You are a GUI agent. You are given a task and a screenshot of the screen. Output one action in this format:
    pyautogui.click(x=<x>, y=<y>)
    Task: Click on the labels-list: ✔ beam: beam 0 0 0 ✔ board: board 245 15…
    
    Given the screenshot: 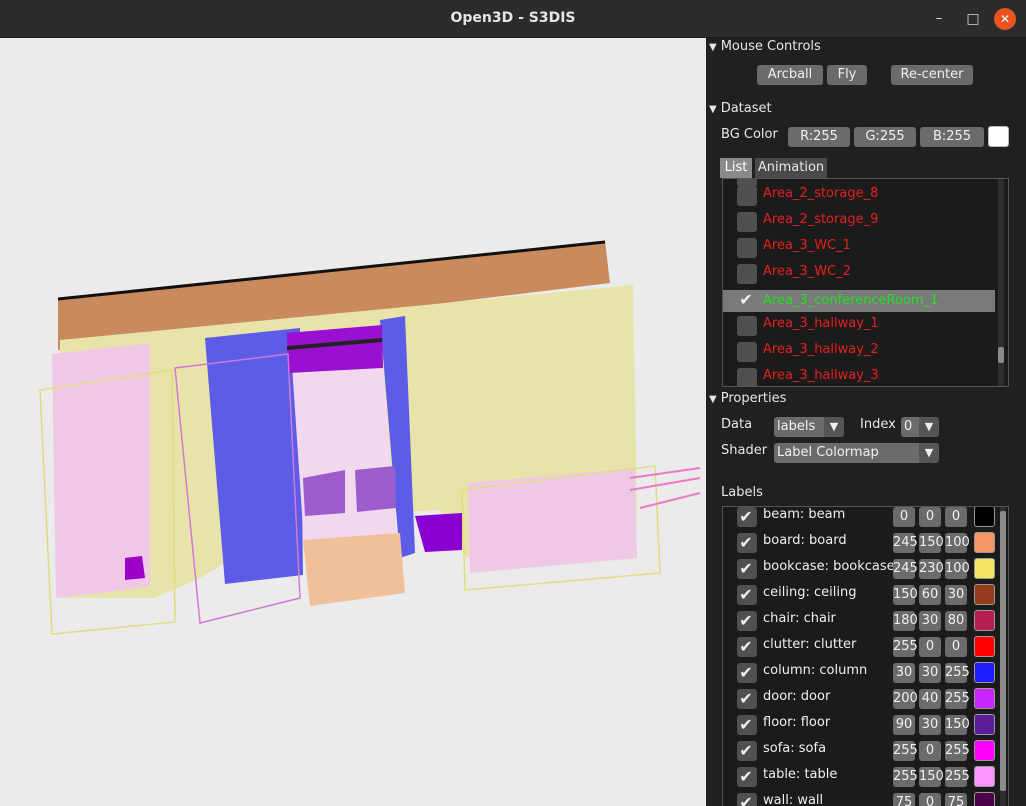 What is the action you would take?
    pyautogui.click(x=865, y=656)
    